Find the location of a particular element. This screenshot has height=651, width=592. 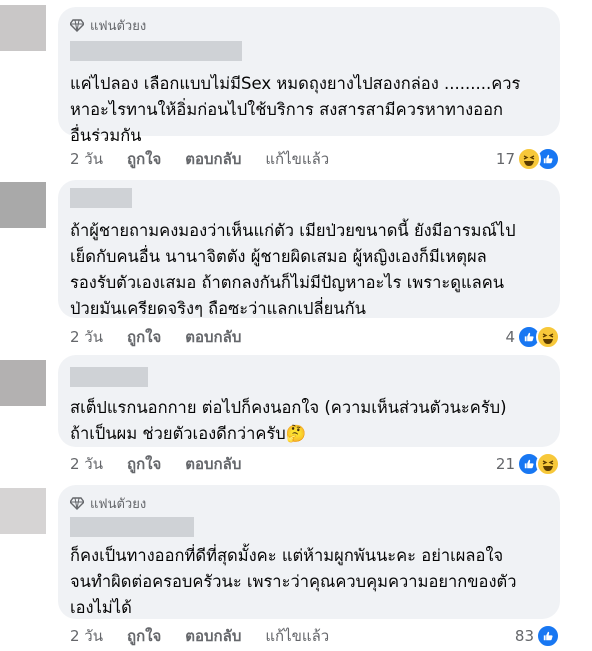

reactions: 21 is located at coordinates (528, 464).